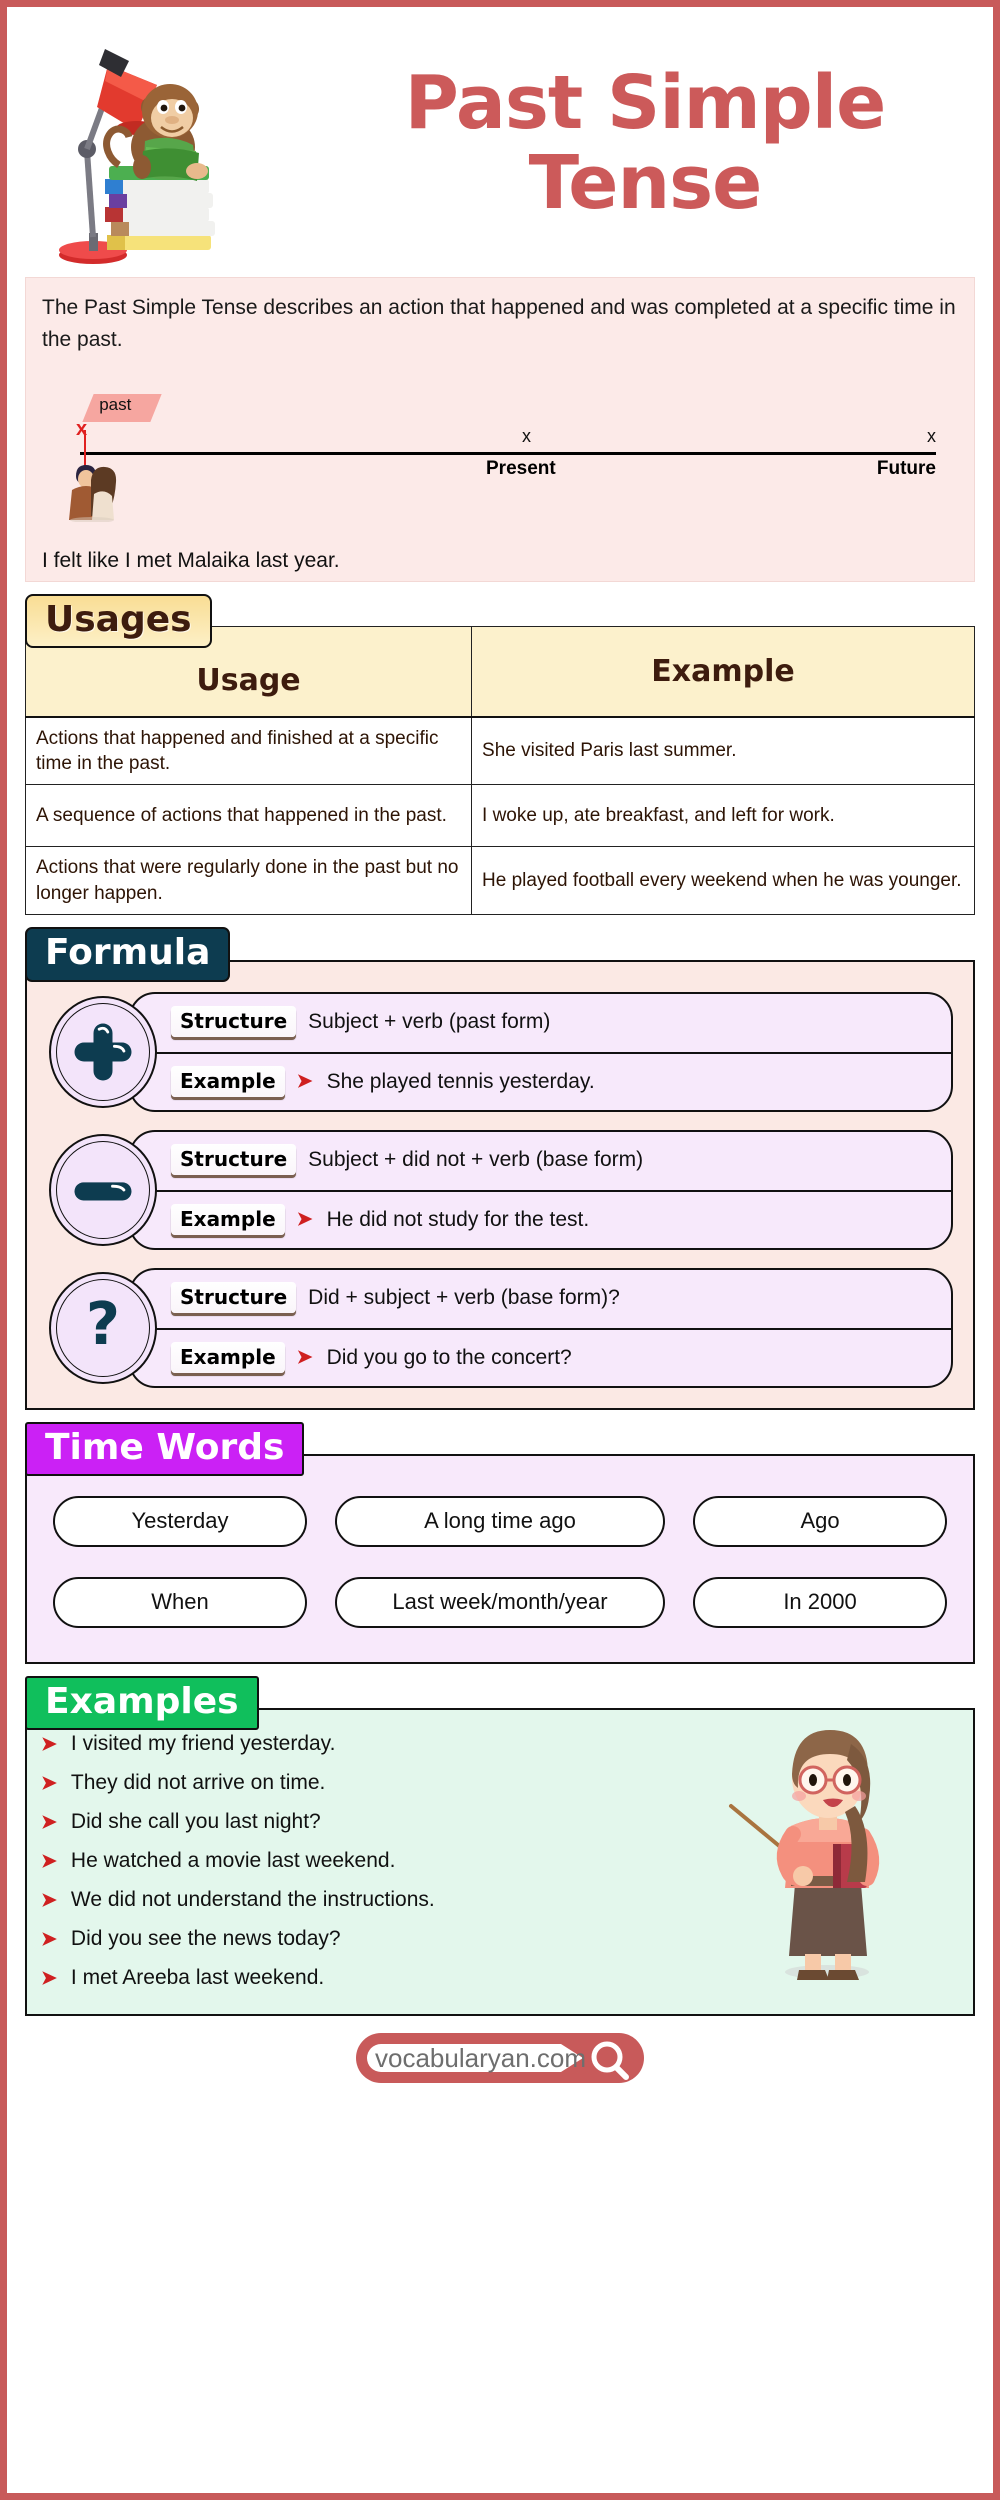 Image resolution: width=1000 pixels, height=2500 pixels. I want to click on example-text: We did not understand the instructions., so click(252, 1900).